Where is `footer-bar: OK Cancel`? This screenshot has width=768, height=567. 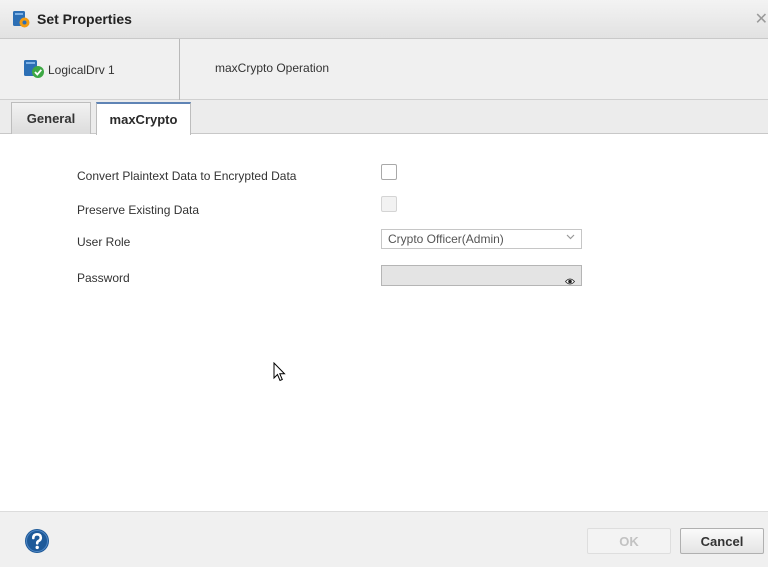 footer-bar: OK Cancel is located at coordinates (384, 539).